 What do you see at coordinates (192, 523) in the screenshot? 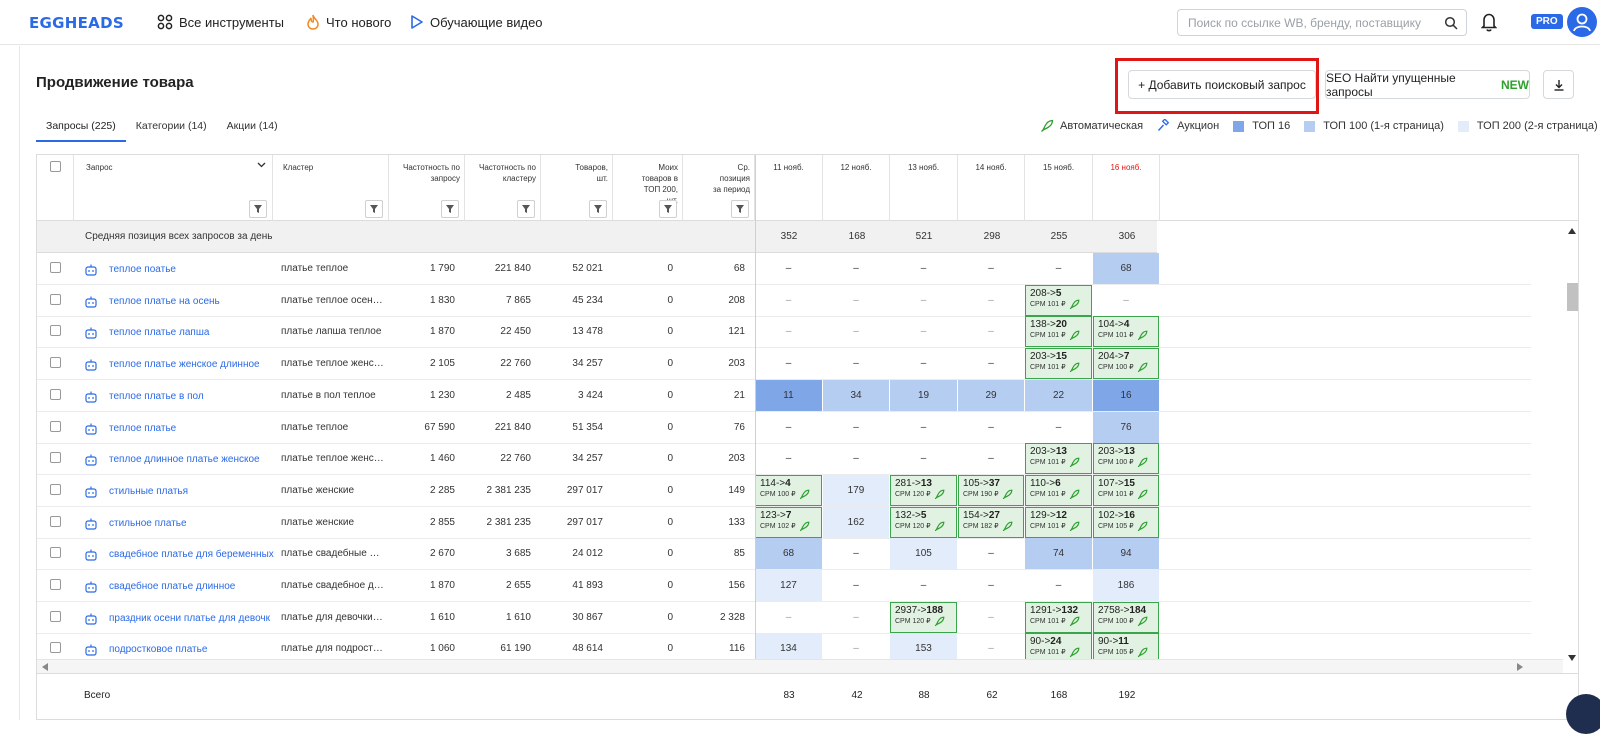
I see `query-link: стильное платье` at bounding box center [192, 523].